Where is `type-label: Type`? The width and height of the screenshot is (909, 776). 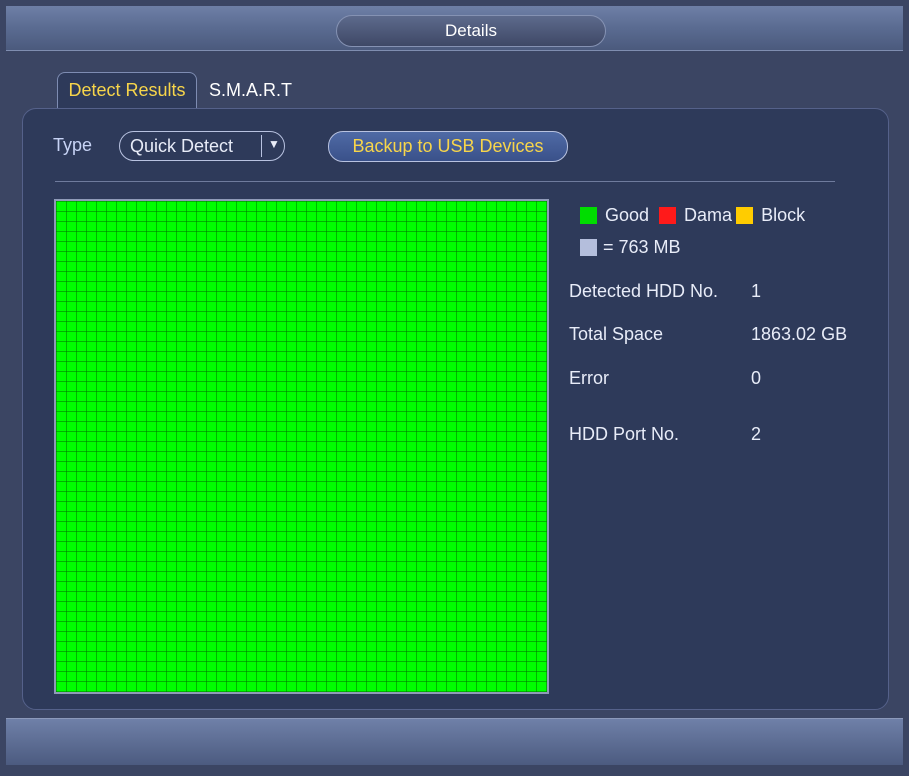
type-label: Type is located at coordinates (73, 145).